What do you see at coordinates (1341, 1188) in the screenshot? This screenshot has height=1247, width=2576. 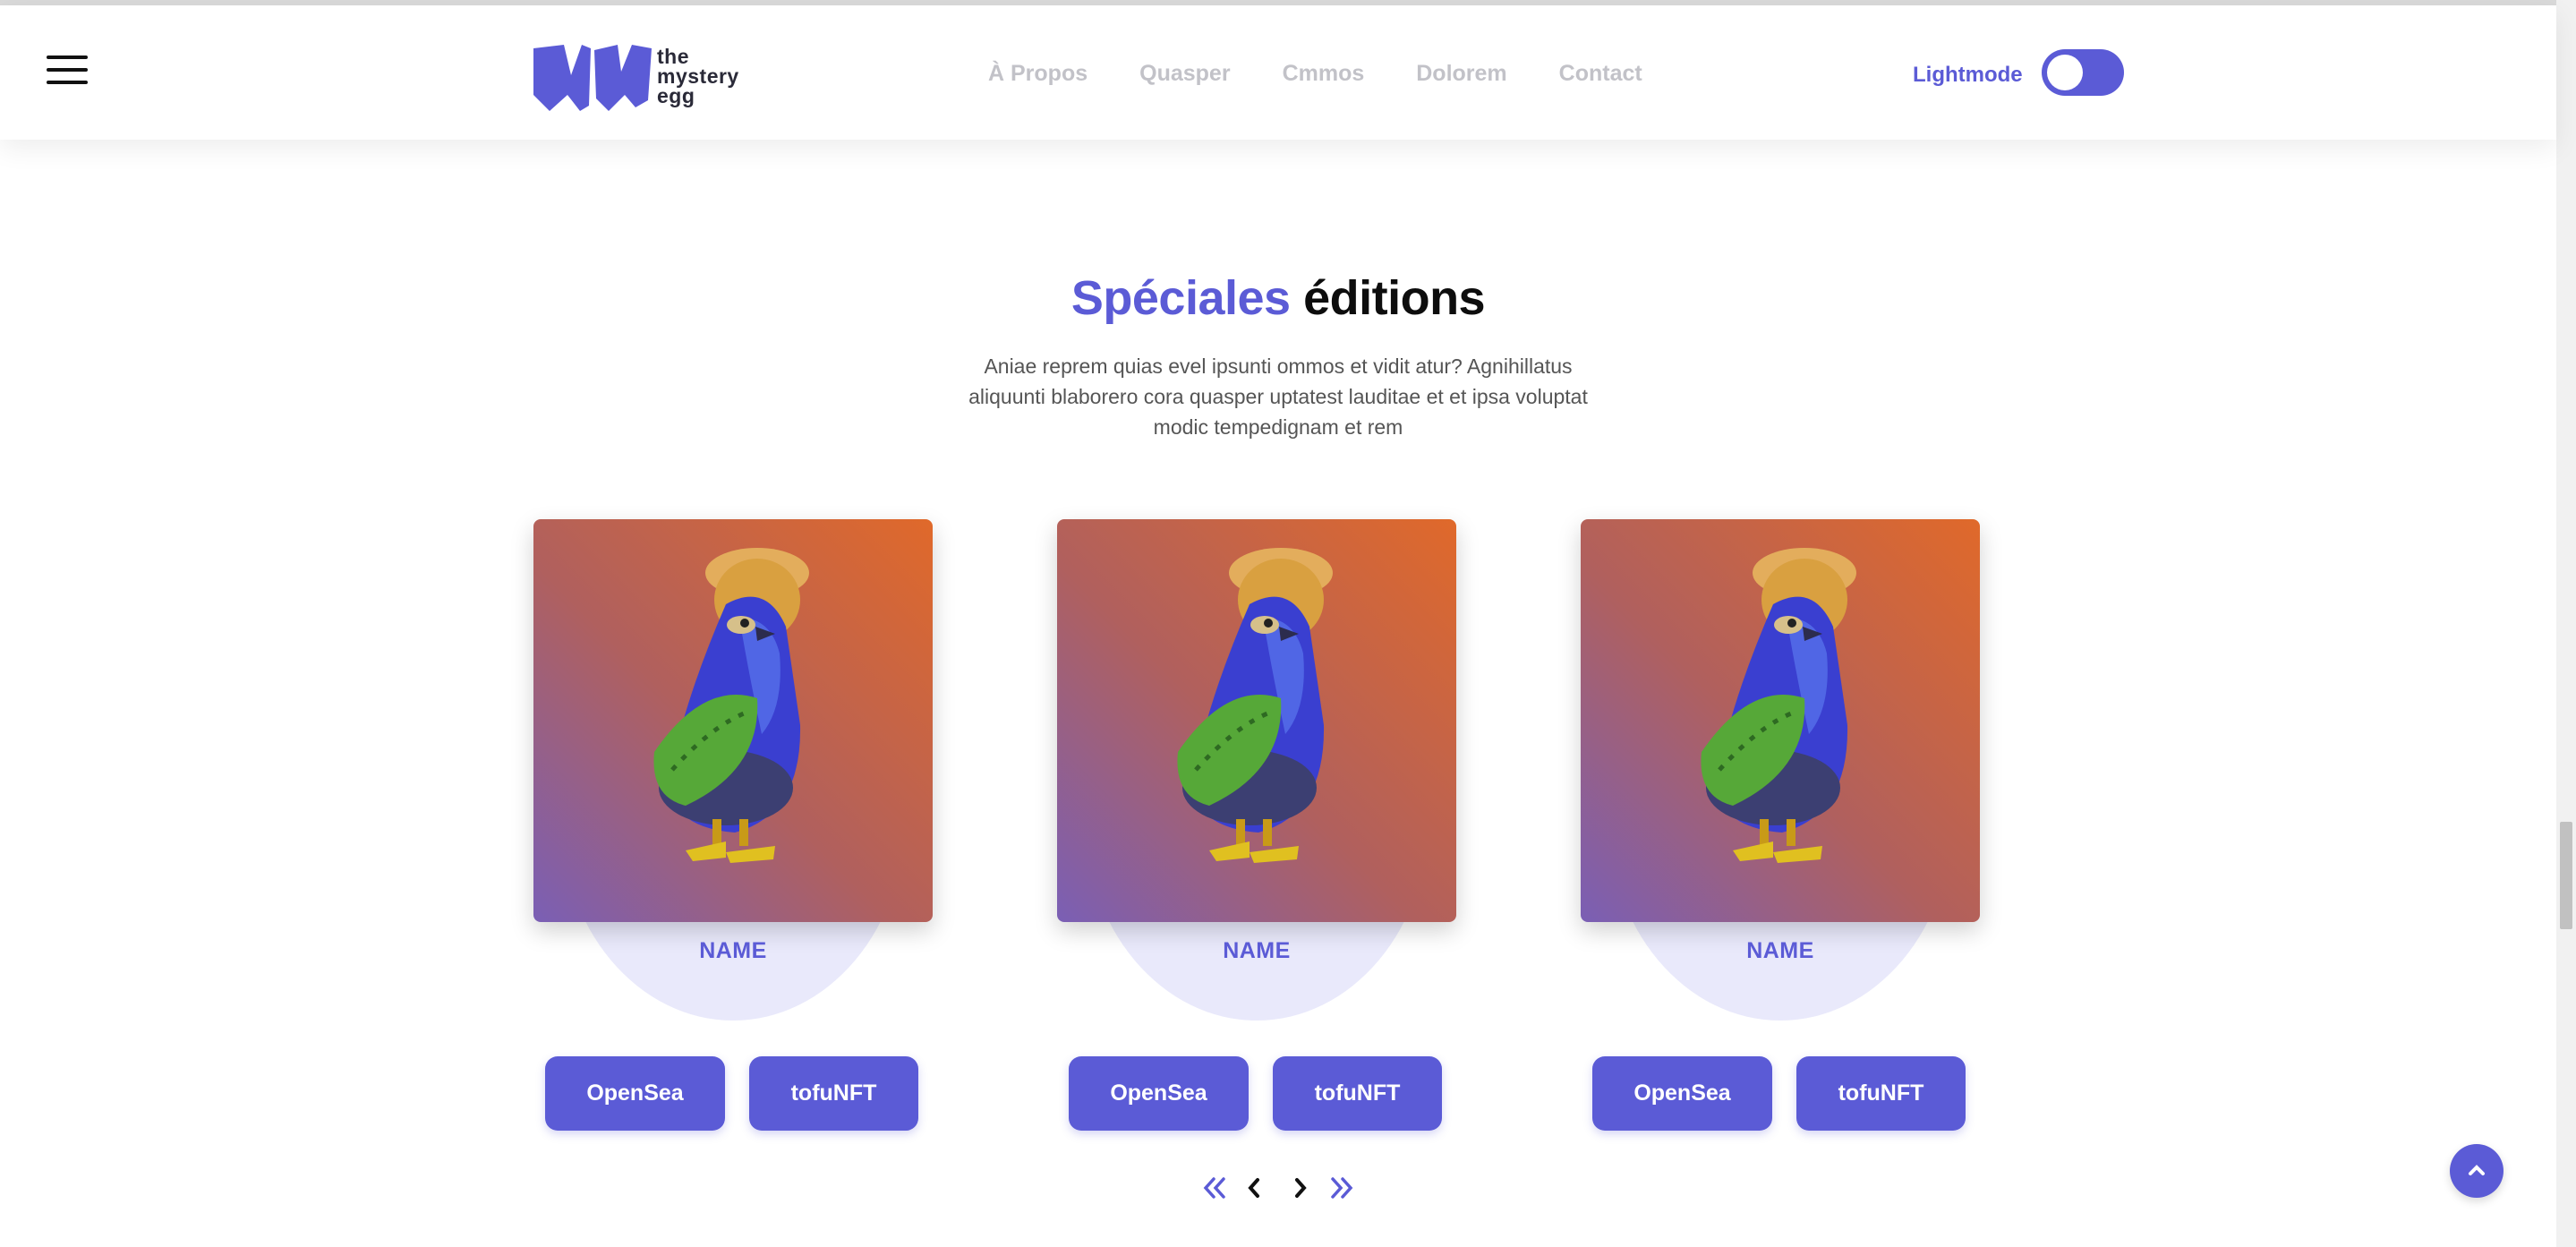 I see `double-chevron-right-icon` at bounding box center [1341, 1188].